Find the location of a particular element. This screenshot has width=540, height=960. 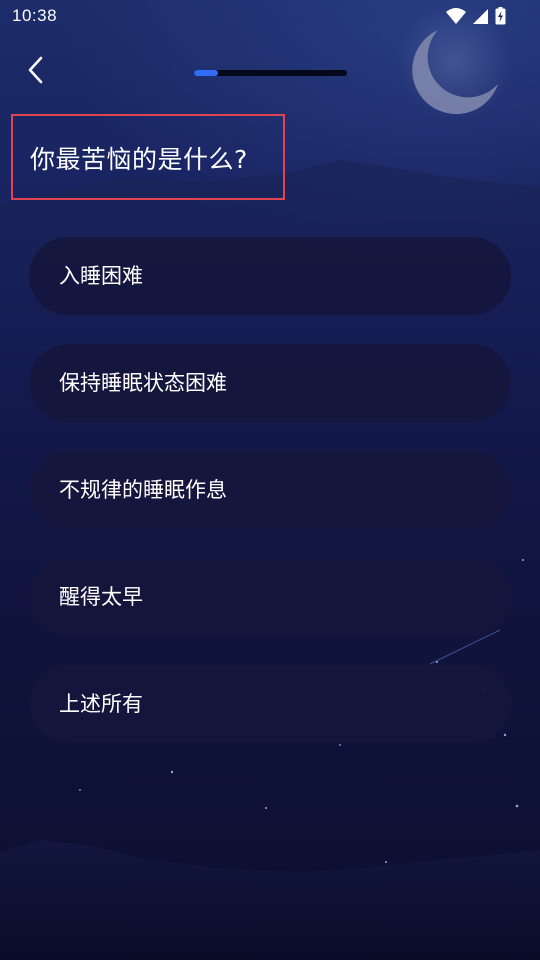

option-label: 上述所有 is located at coordinates (101, 704).